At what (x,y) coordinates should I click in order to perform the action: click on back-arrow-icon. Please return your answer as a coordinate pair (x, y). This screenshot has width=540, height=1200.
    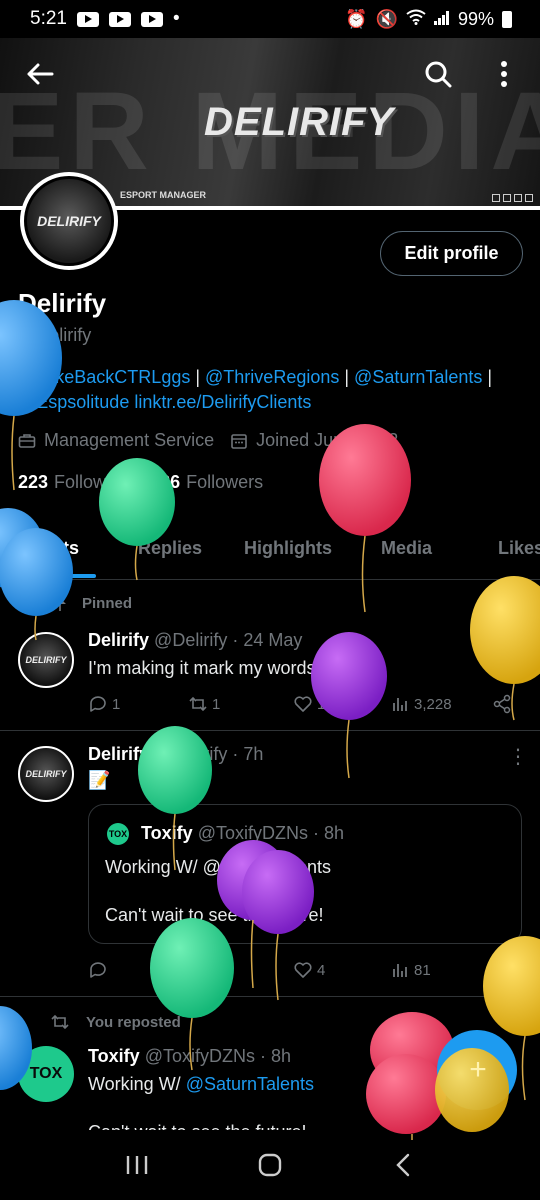
    Looking at the image, I should click on (40, 74).